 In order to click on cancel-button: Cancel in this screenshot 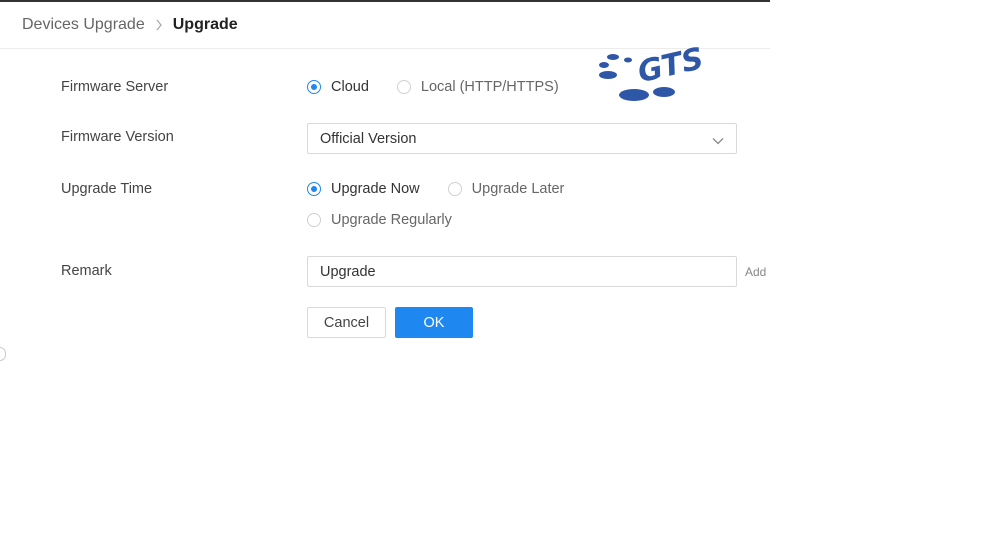, I will do `click(346, 322)`.